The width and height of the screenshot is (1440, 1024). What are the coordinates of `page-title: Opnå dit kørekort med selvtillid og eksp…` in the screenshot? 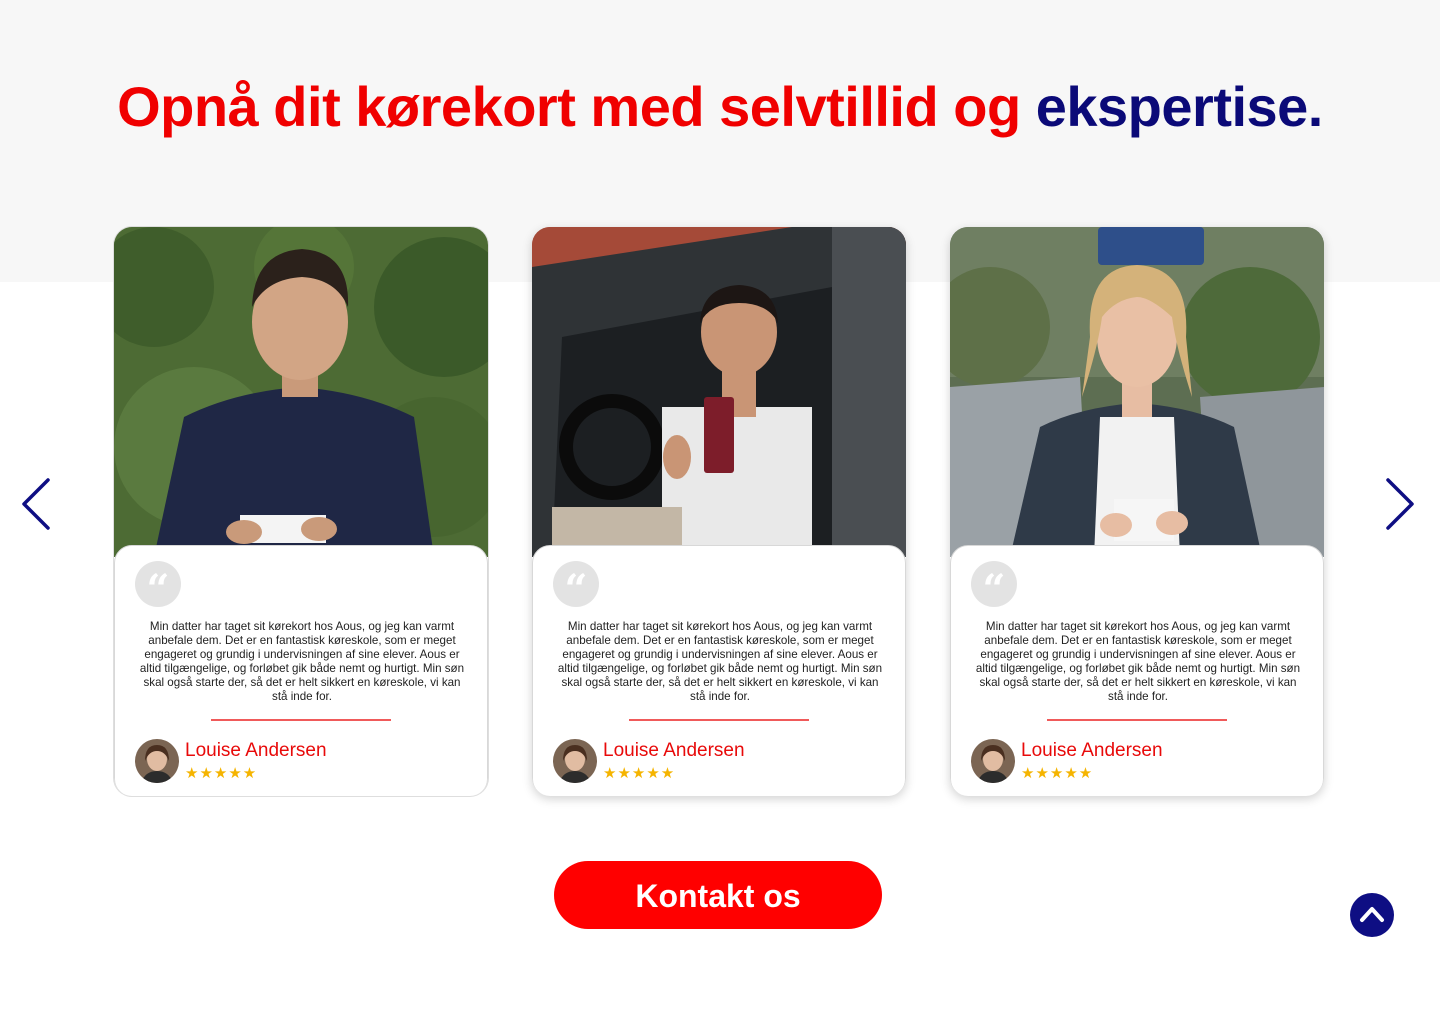 It's located at (720, 106).